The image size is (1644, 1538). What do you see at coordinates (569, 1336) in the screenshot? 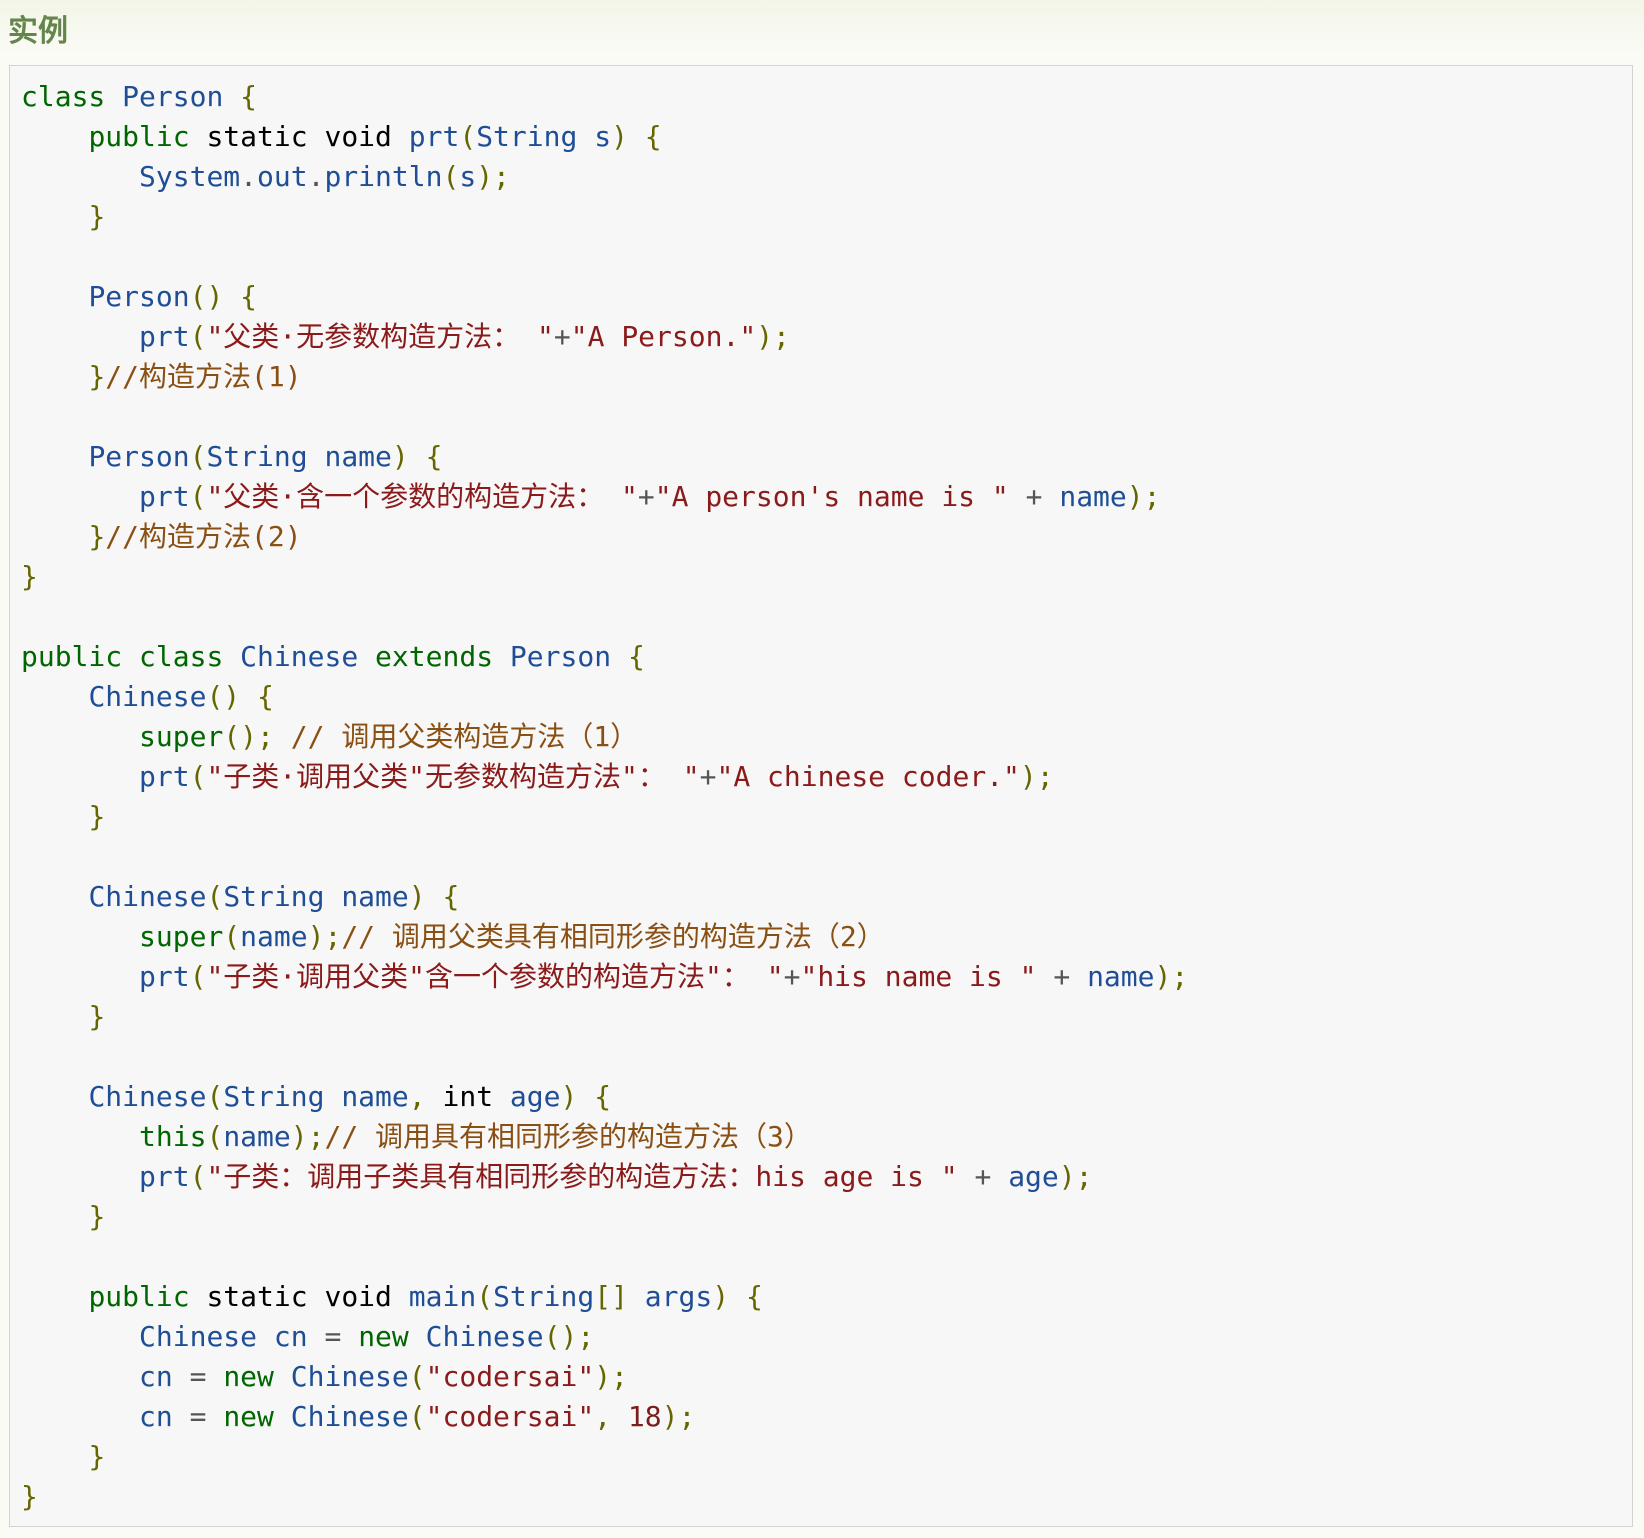
I see `code-punctuation: ();` at bounding box center [569, 1336].